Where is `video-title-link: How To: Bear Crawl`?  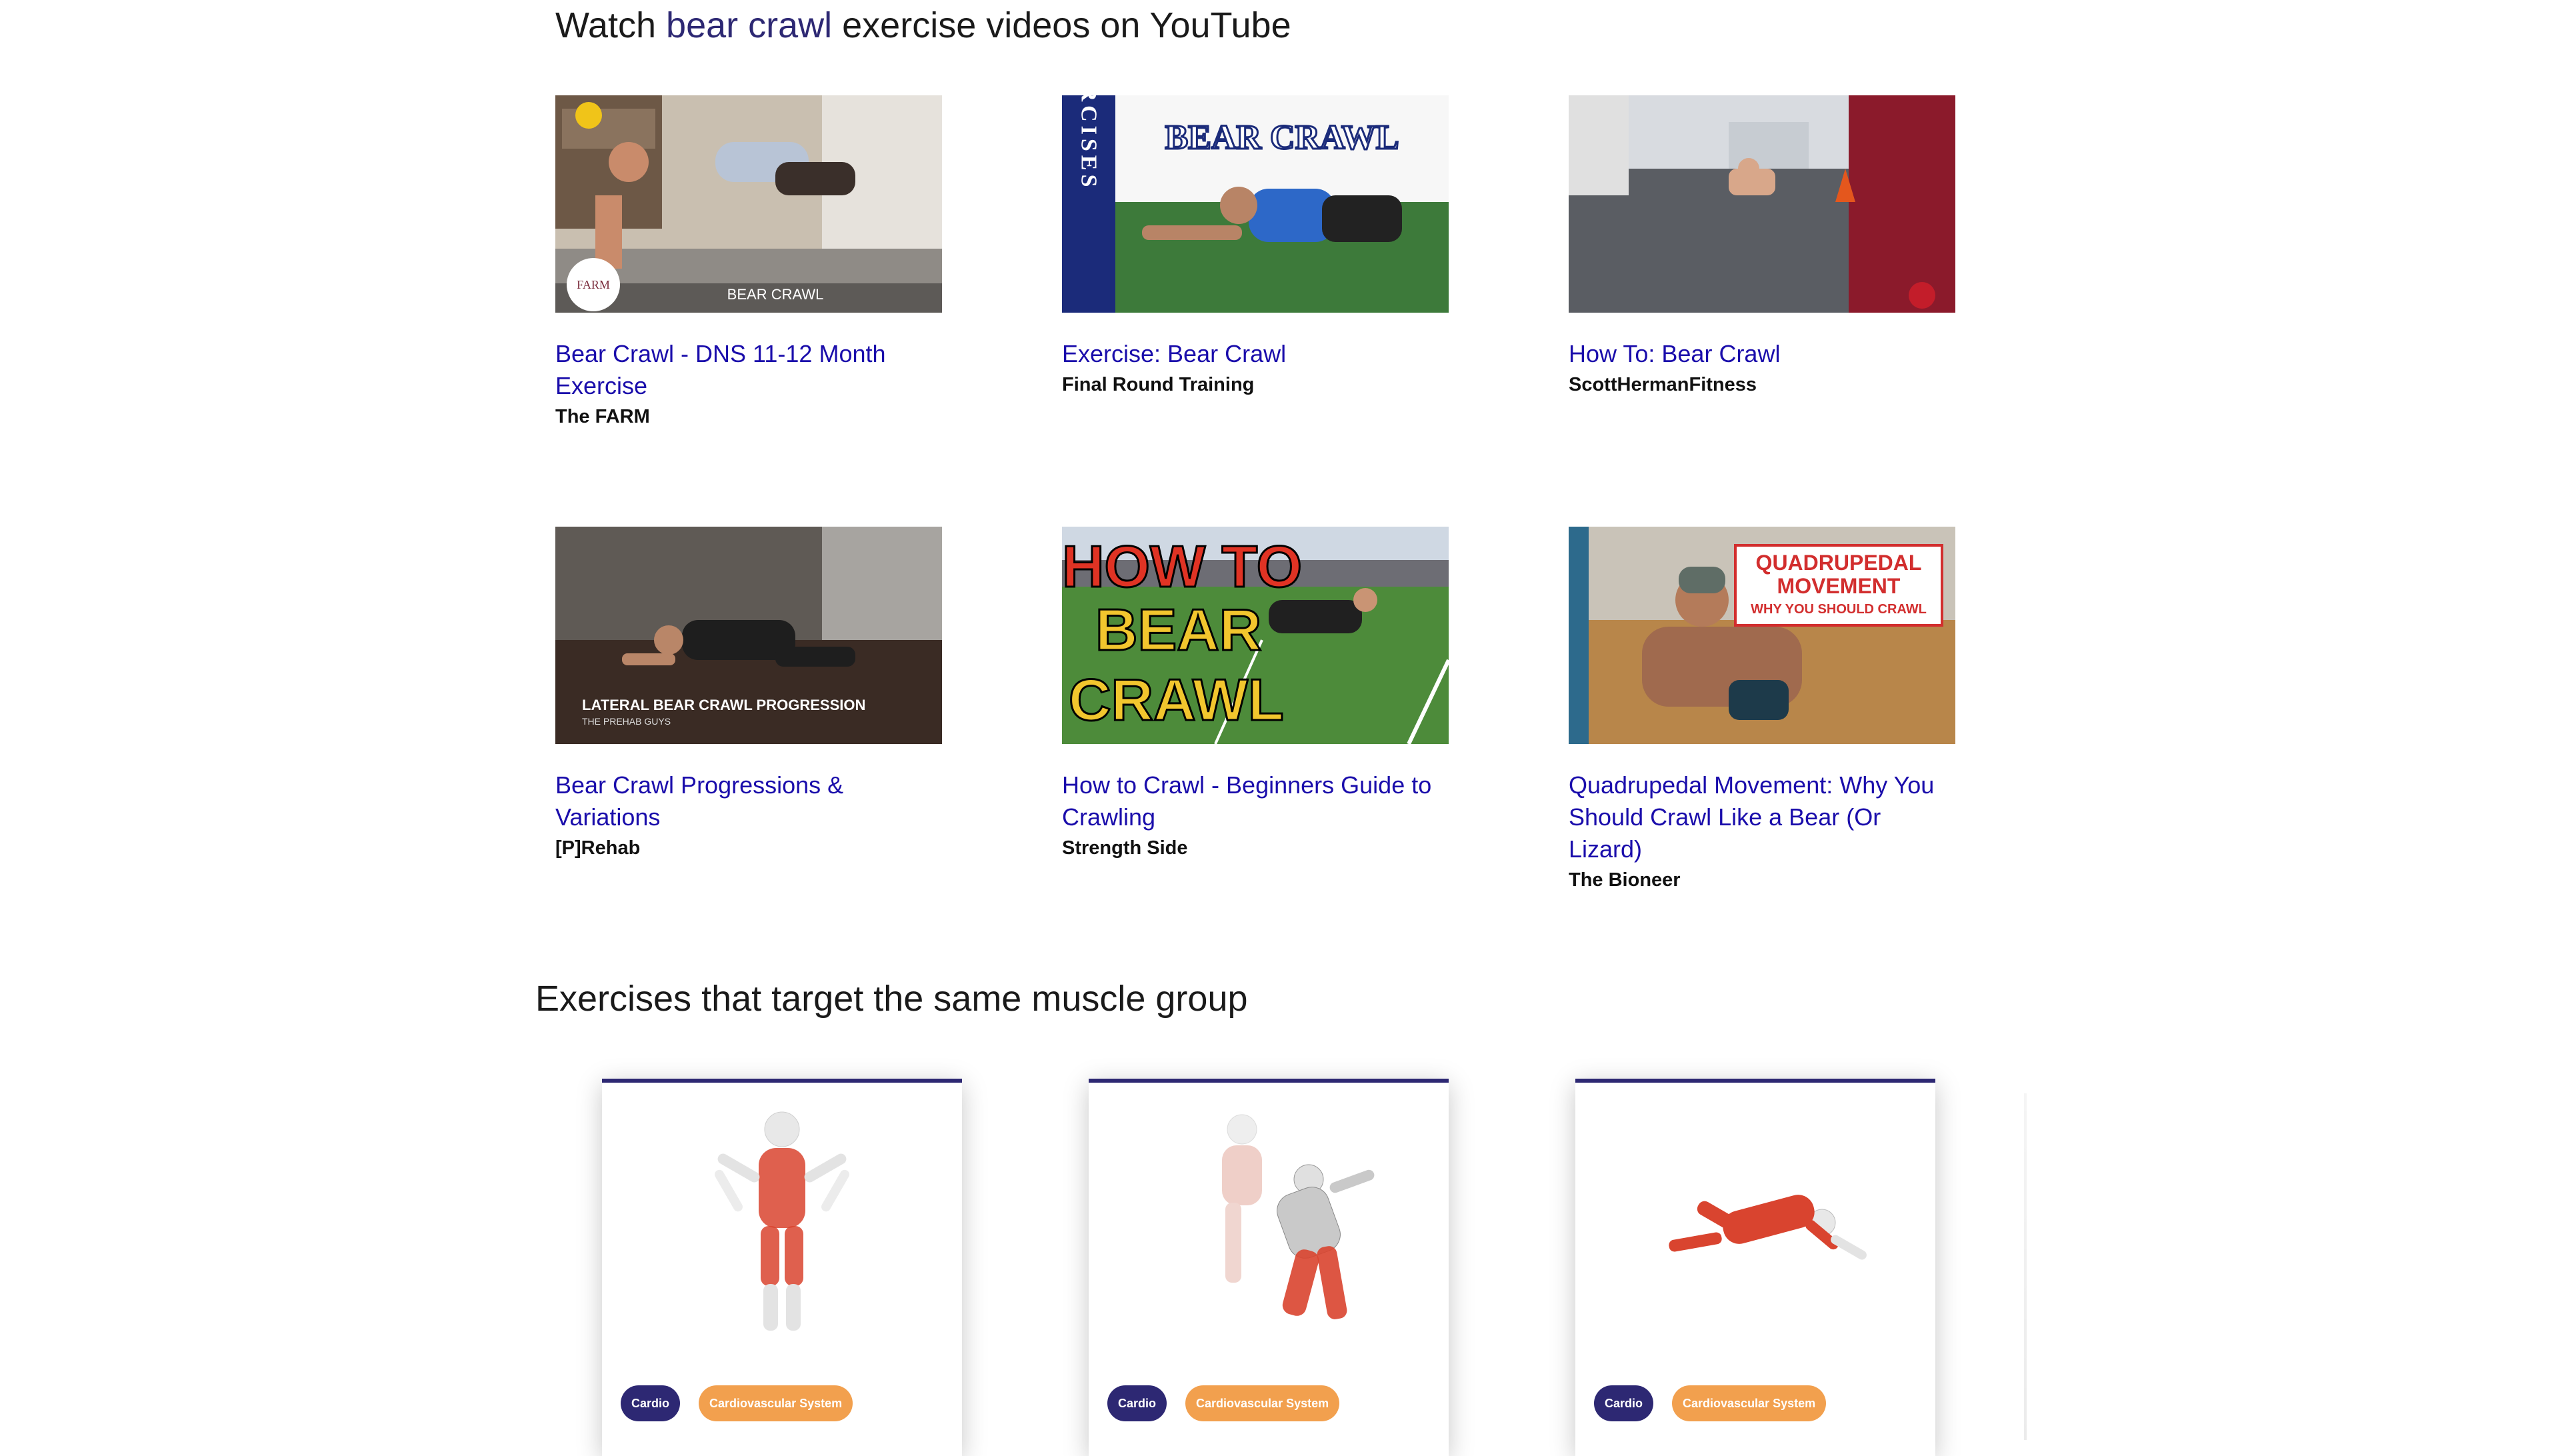 video-title-link: How To: Bear Crawl is located at coordinates (1762, 354).